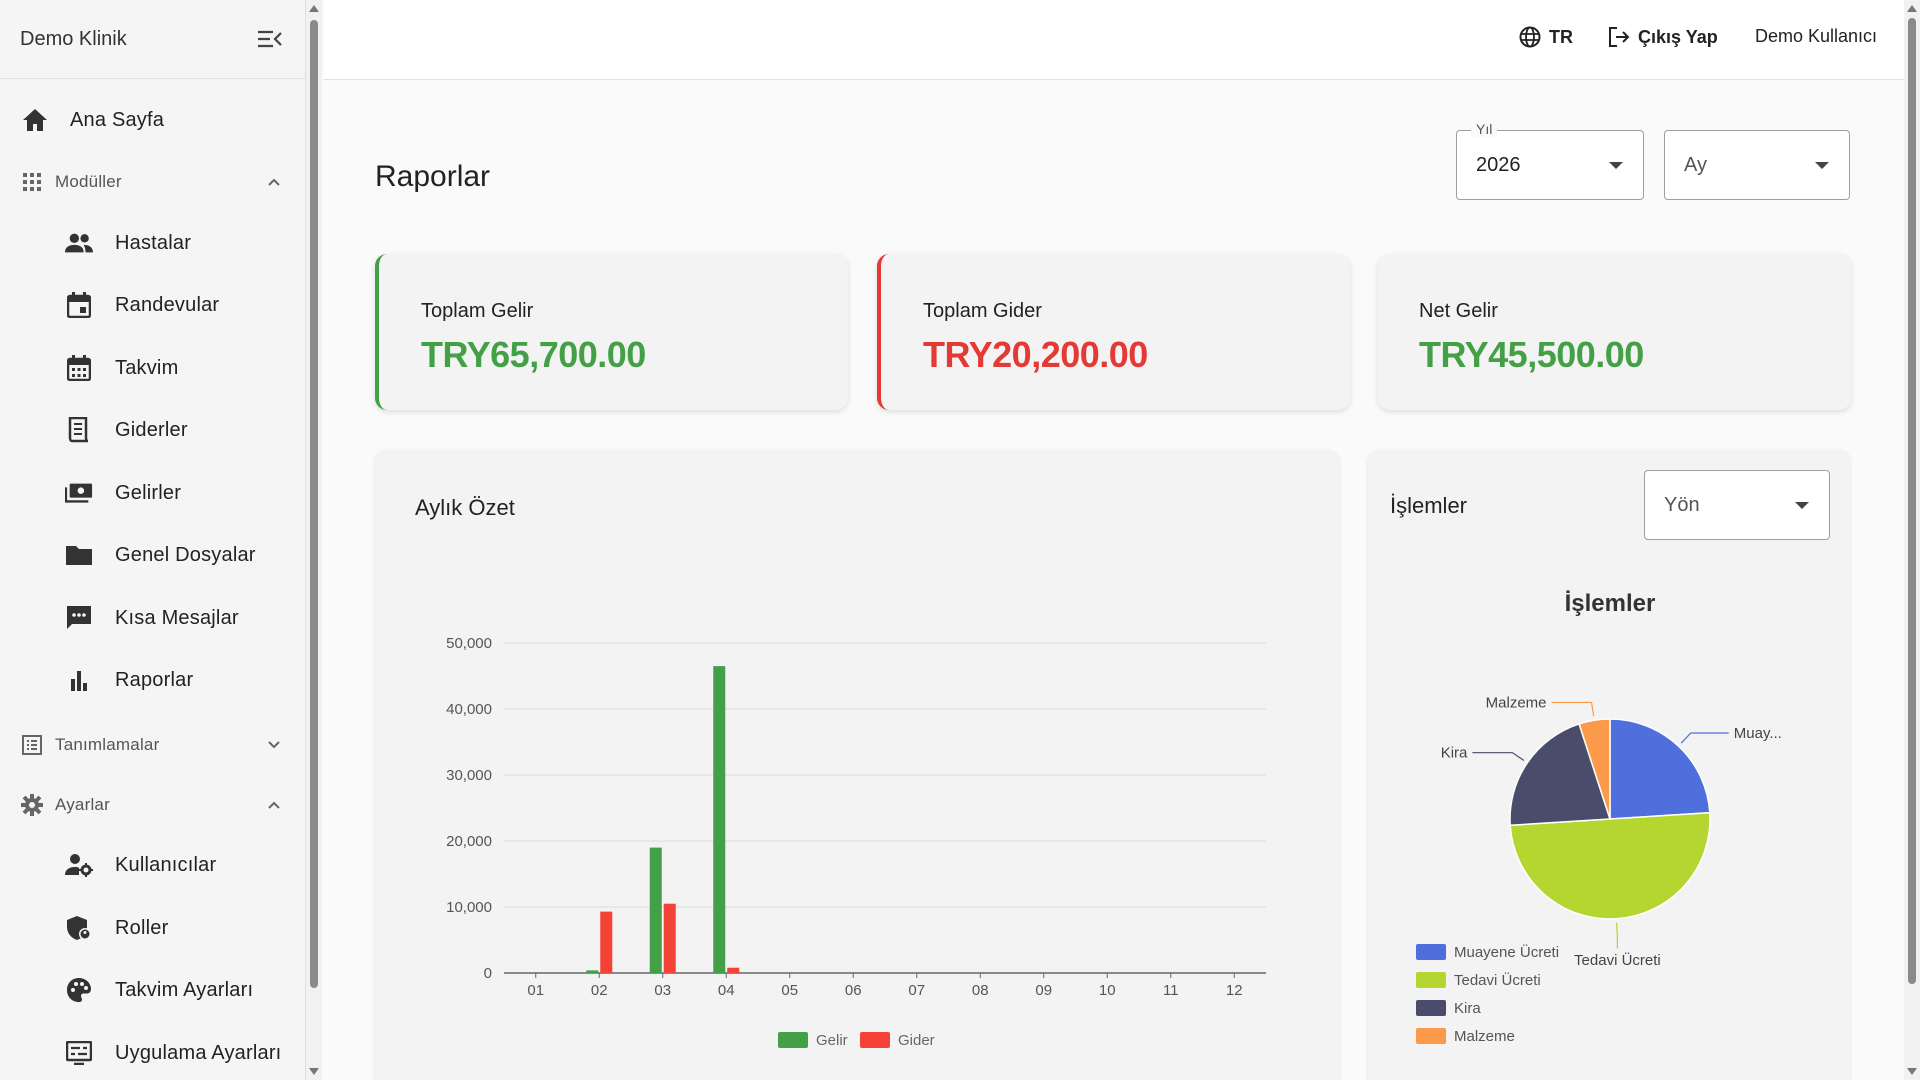 This screenshot has height=1080, width=1920. I want to click on y-tick-label: 20,000, so click(469, 841).